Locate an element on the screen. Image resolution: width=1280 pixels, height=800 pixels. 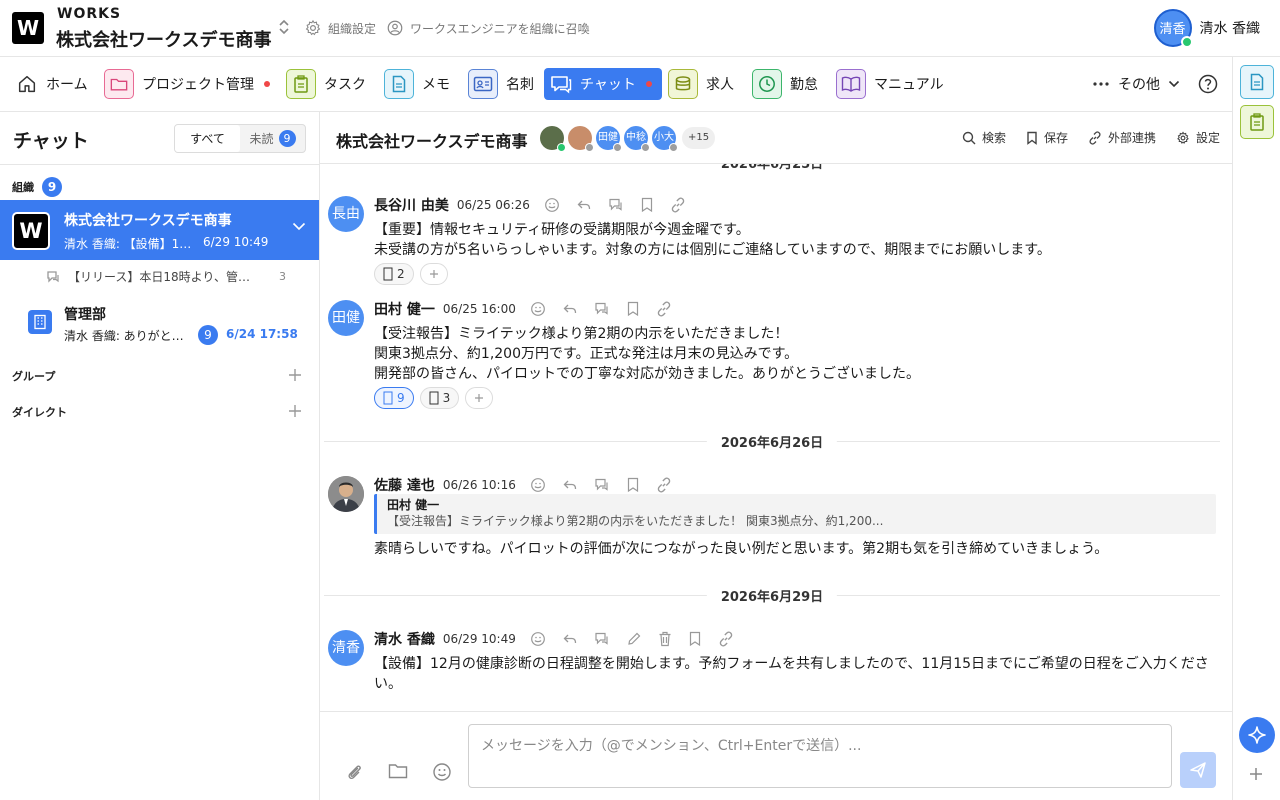
filter-all-tab: すべて is located at coordinates (207, 138).